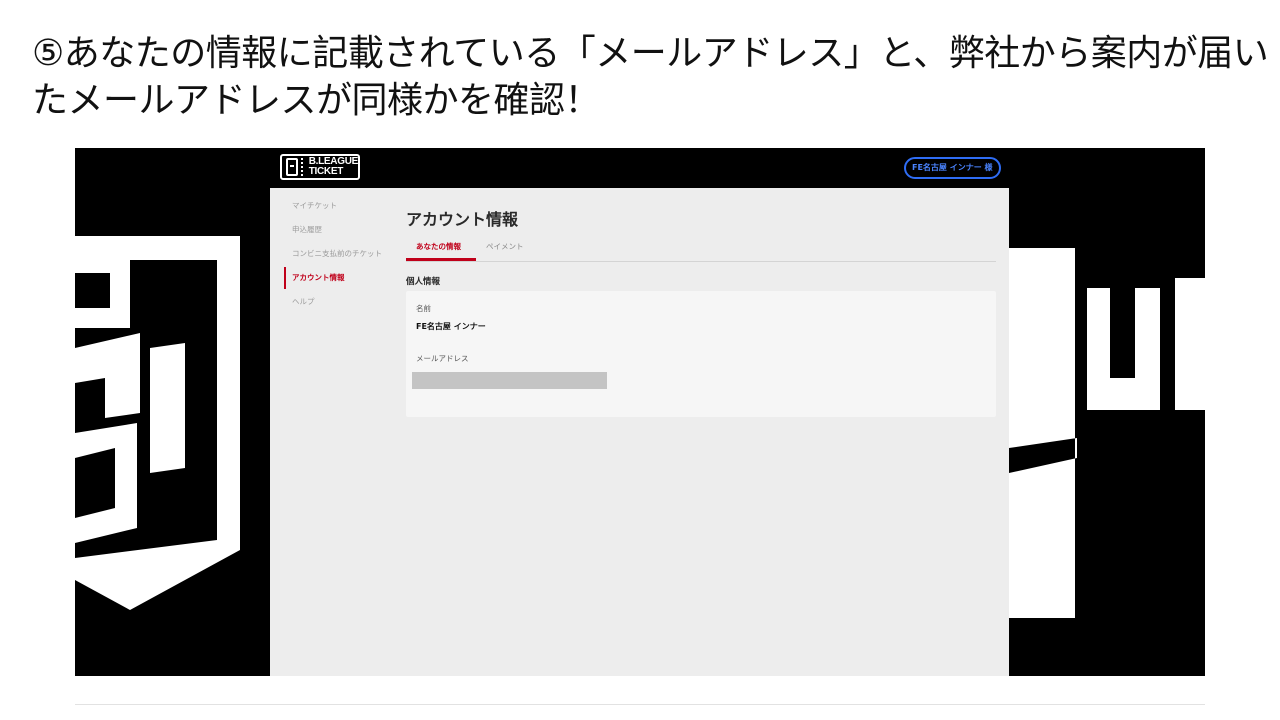 The width and height of the screenshot is (1280, 720). What do you see at coordinates (505, 246) in the screenshot?
I see `tab-payment: ペイメント` at bounding box center [505, 246].